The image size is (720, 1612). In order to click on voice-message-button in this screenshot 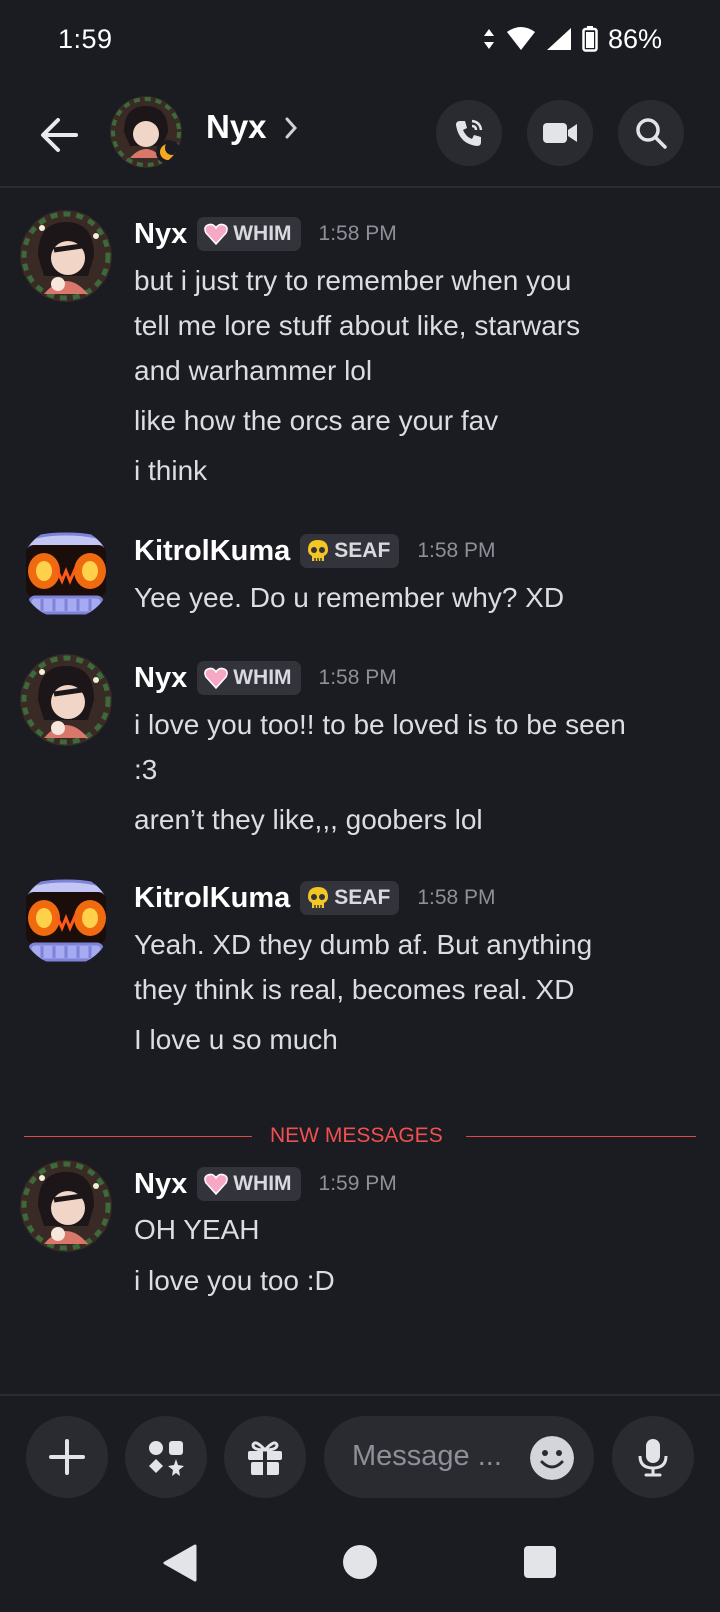, I will do `click(653, 1457)`.